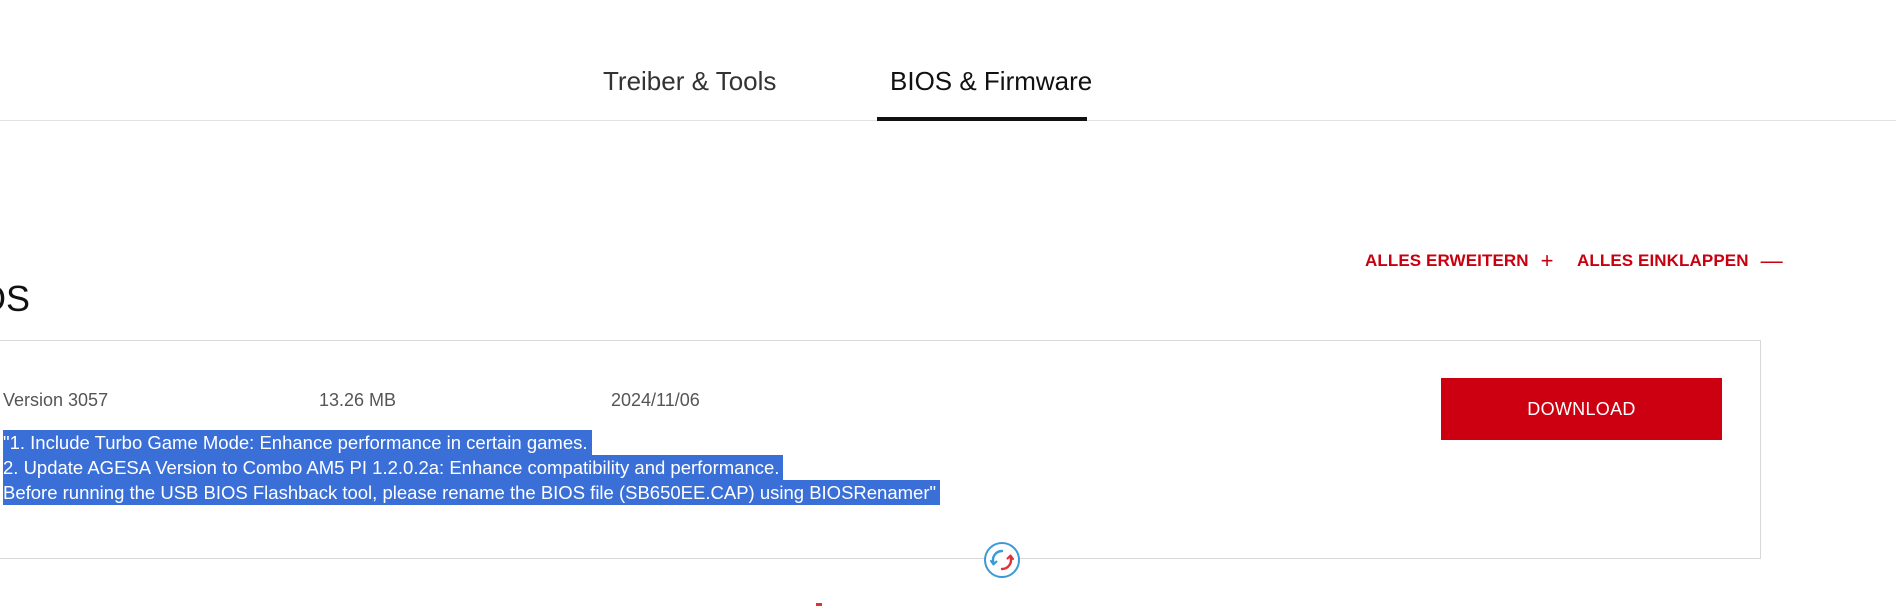 The image size is (1896, 609). Describe the element at coordinates (15, 298) in the screenshot. I see `section-title: OS` at that location.